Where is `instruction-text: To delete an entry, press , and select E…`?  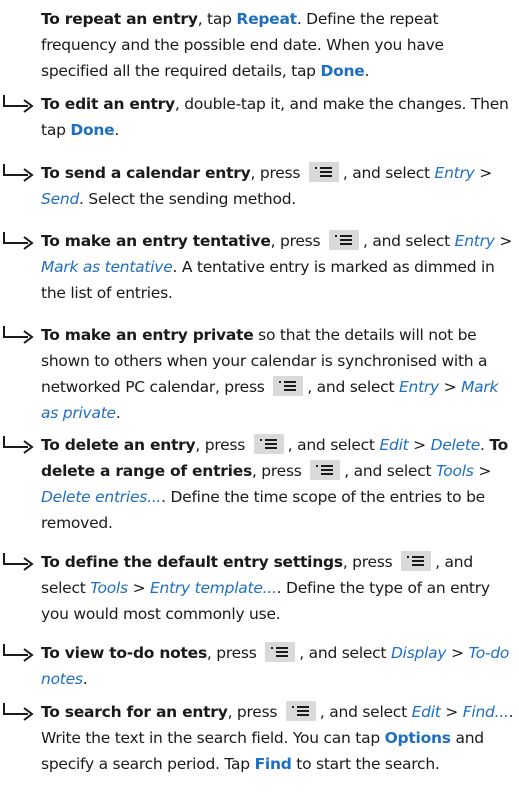 instruction-text: To delete an entry, press , and select E… is located at coordinates (278, 484).